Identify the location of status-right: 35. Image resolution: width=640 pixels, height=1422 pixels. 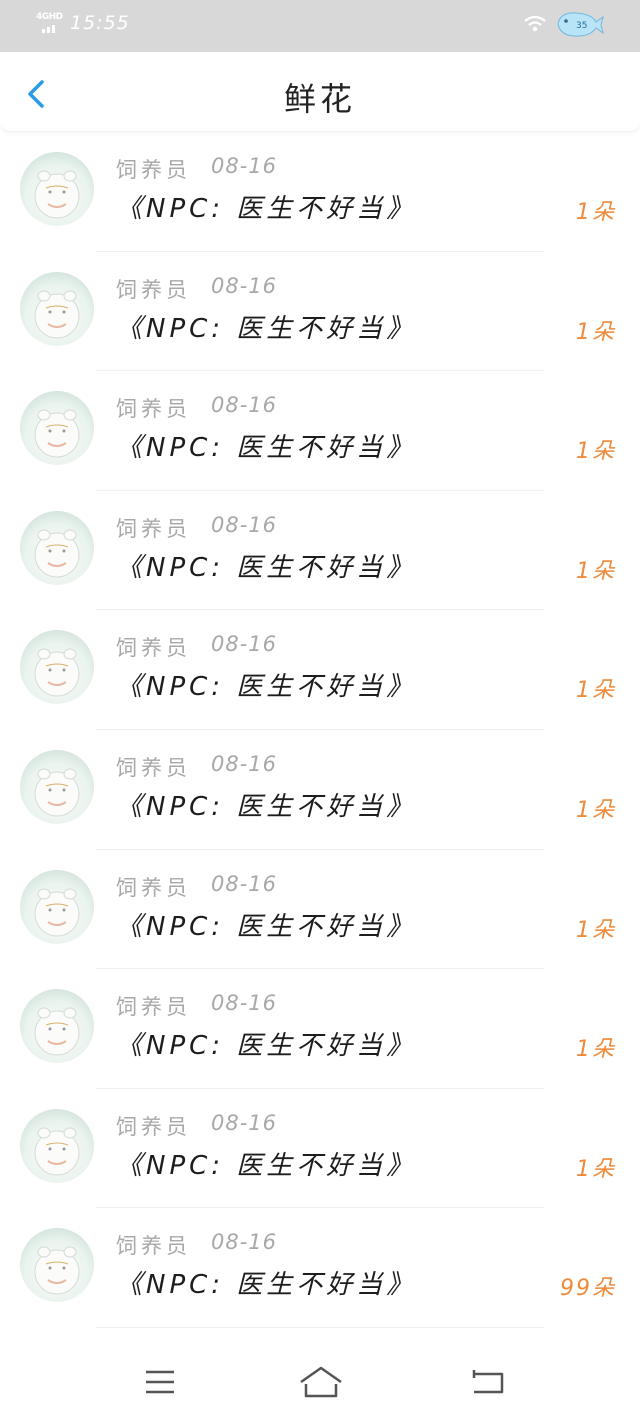
(564, 24).